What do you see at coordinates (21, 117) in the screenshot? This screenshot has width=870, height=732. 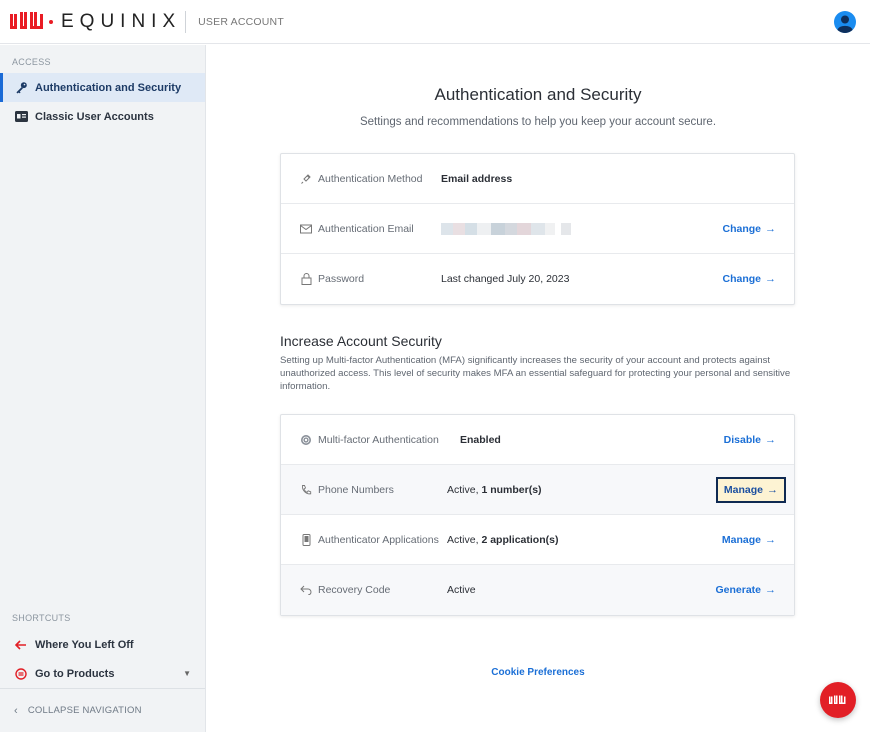 I see `id-card-icon` at bounding box center [21, 117].